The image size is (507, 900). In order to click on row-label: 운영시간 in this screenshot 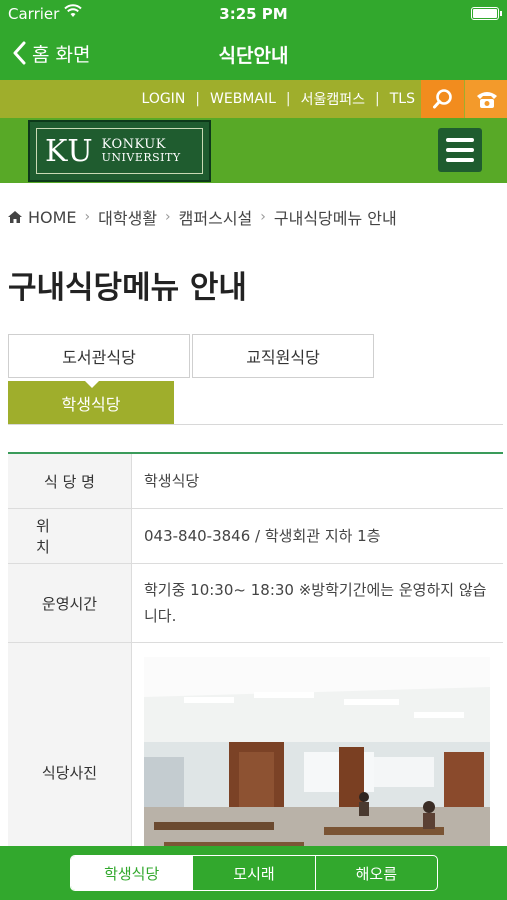, I will do `click(70, 603)`.